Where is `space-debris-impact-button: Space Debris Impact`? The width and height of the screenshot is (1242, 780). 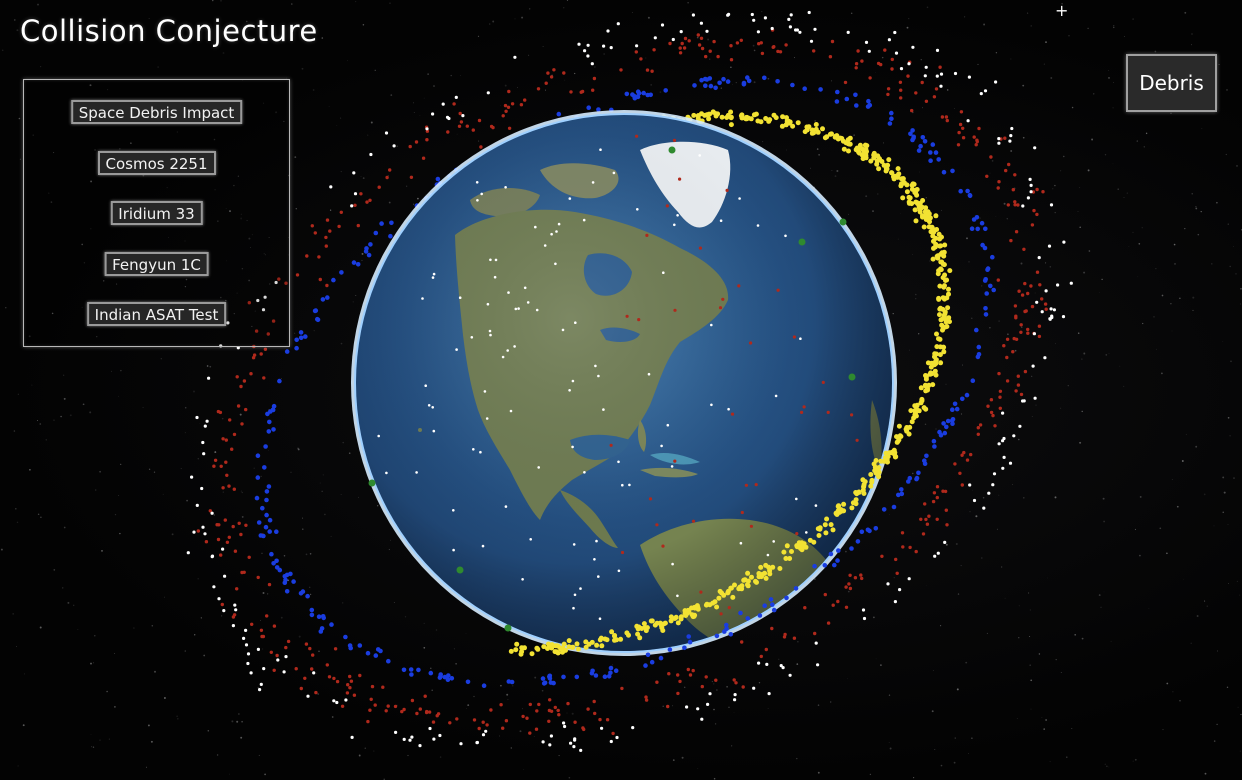 space-debris-impact-button: Space Debris Impact is located at coordinates (156, 112).